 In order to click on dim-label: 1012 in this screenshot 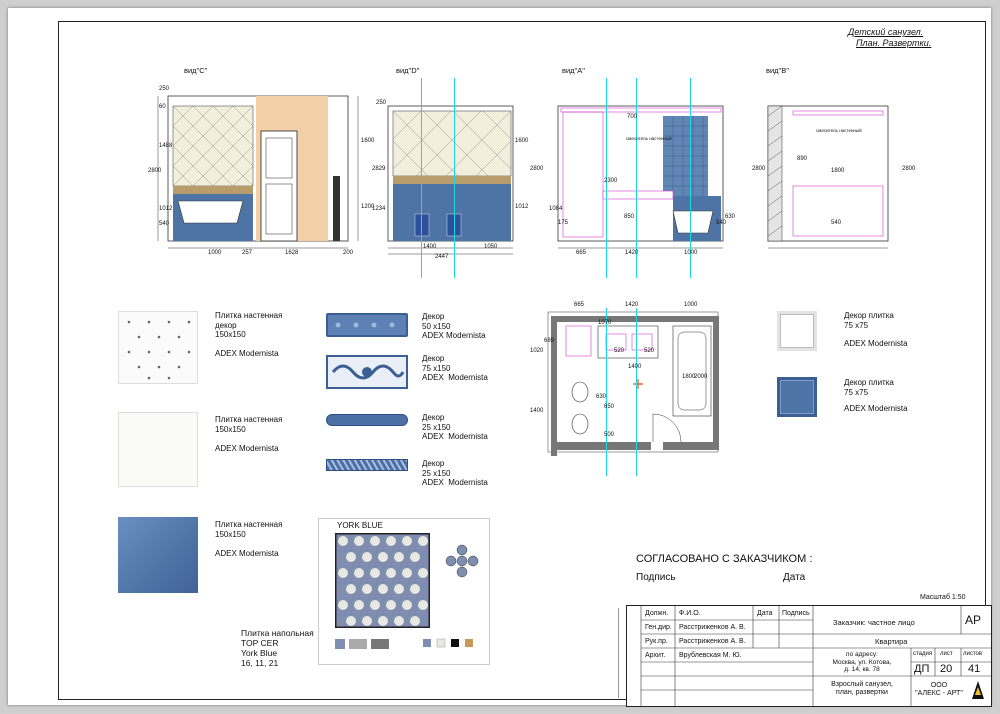, I will do `click(166, 209)`.